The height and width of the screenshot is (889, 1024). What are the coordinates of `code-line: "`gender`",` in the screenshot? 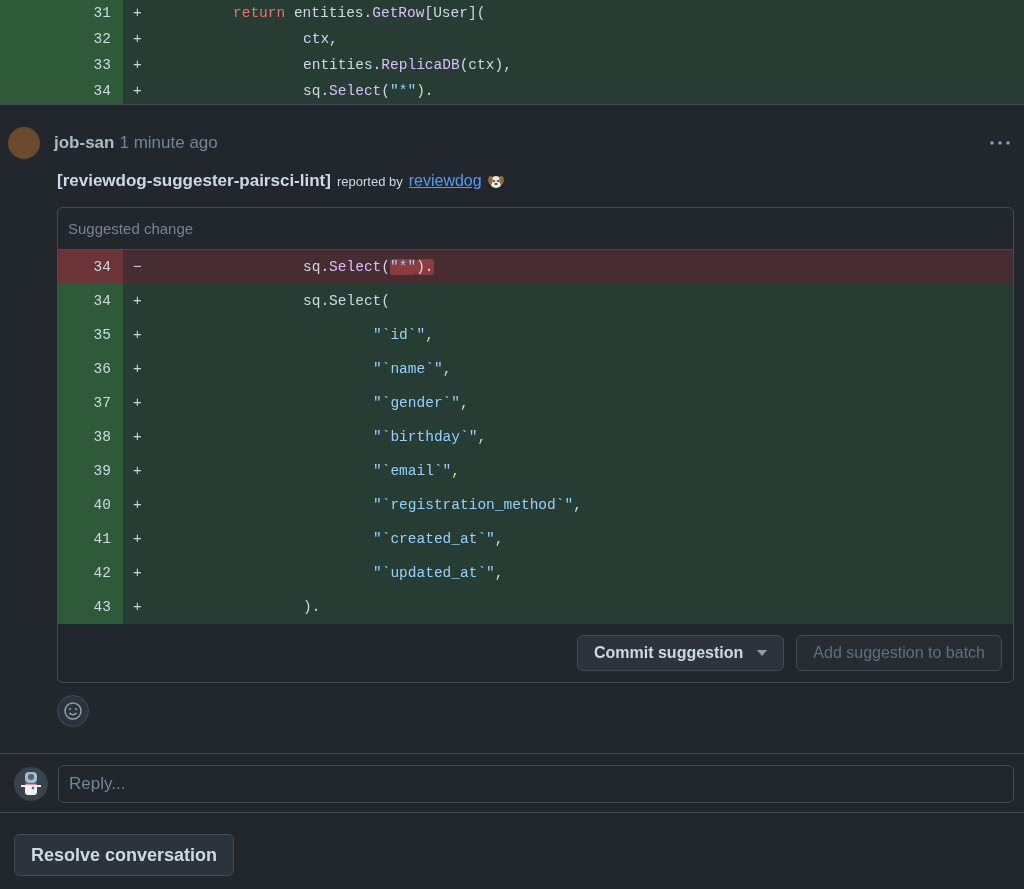 It's located at (420, 403).